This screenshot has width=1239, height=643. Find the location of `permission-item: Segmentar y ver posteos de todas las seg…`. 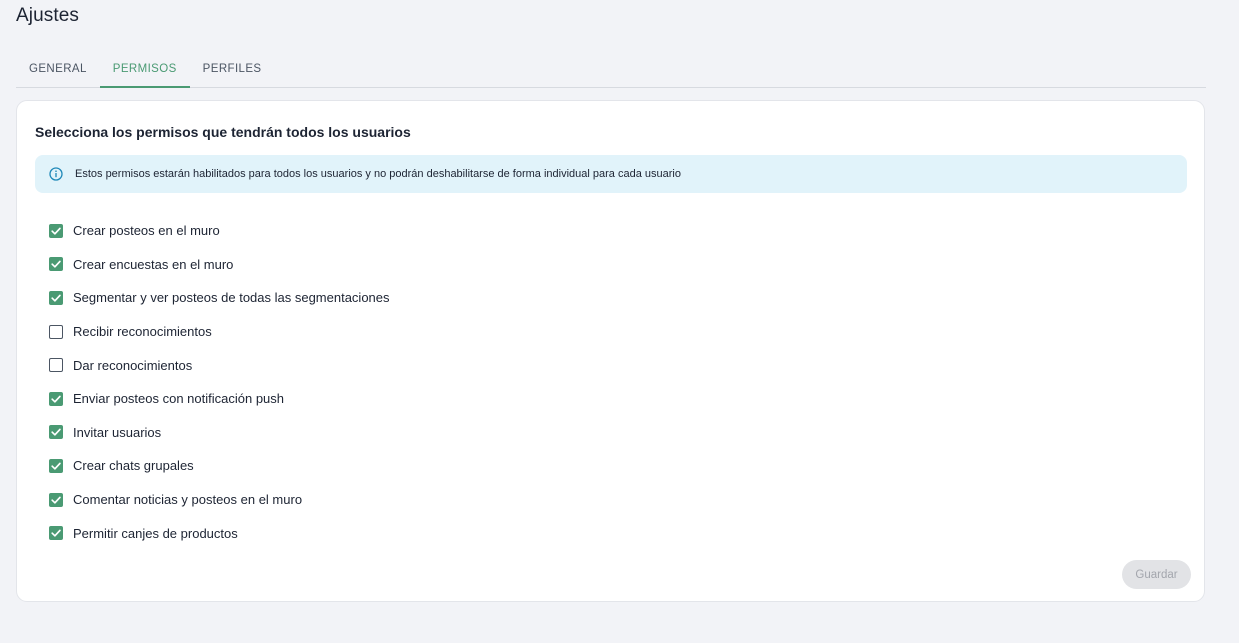

permission-item: Segmentar y ver posteos de todas las seg… is located at coordinates (219, 298).